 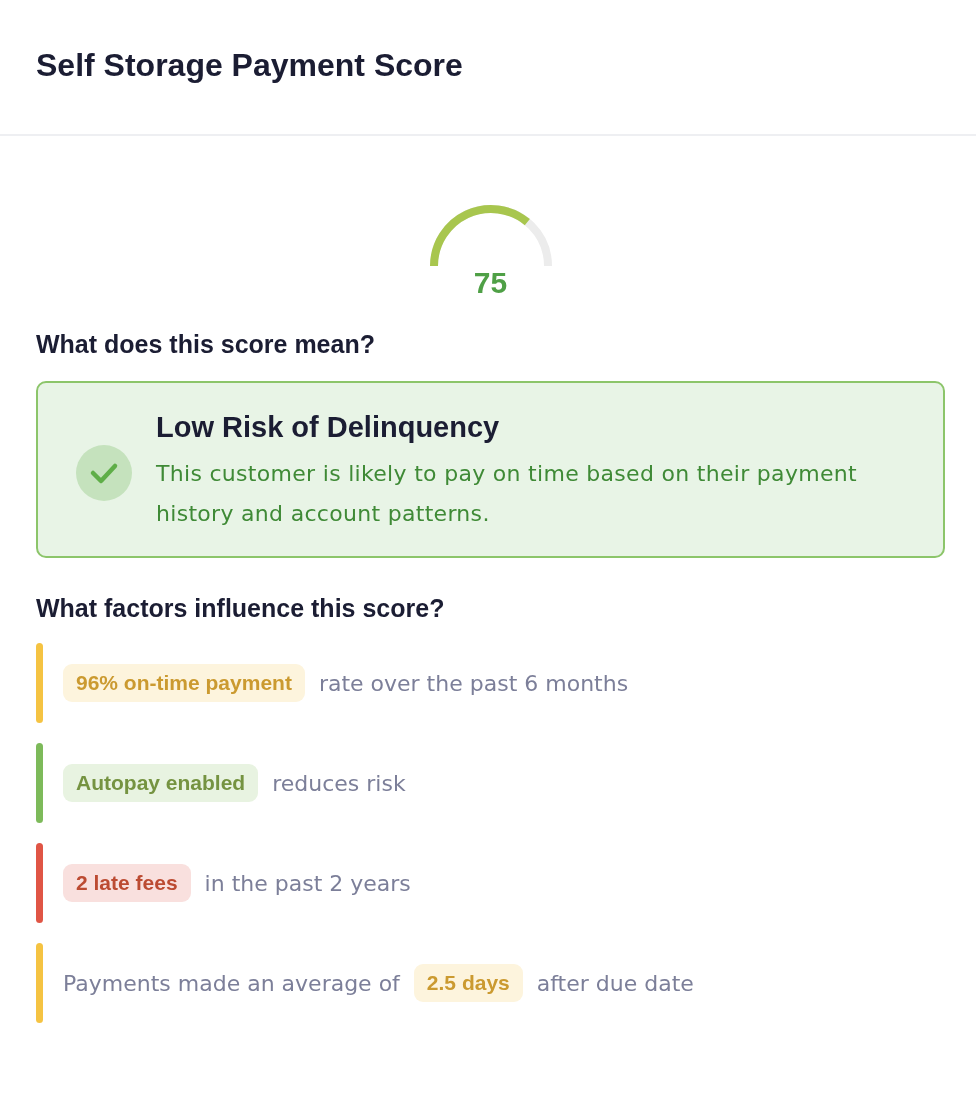 I want to click on factor-text: Payments made an average of, so click(x=231, y=983).